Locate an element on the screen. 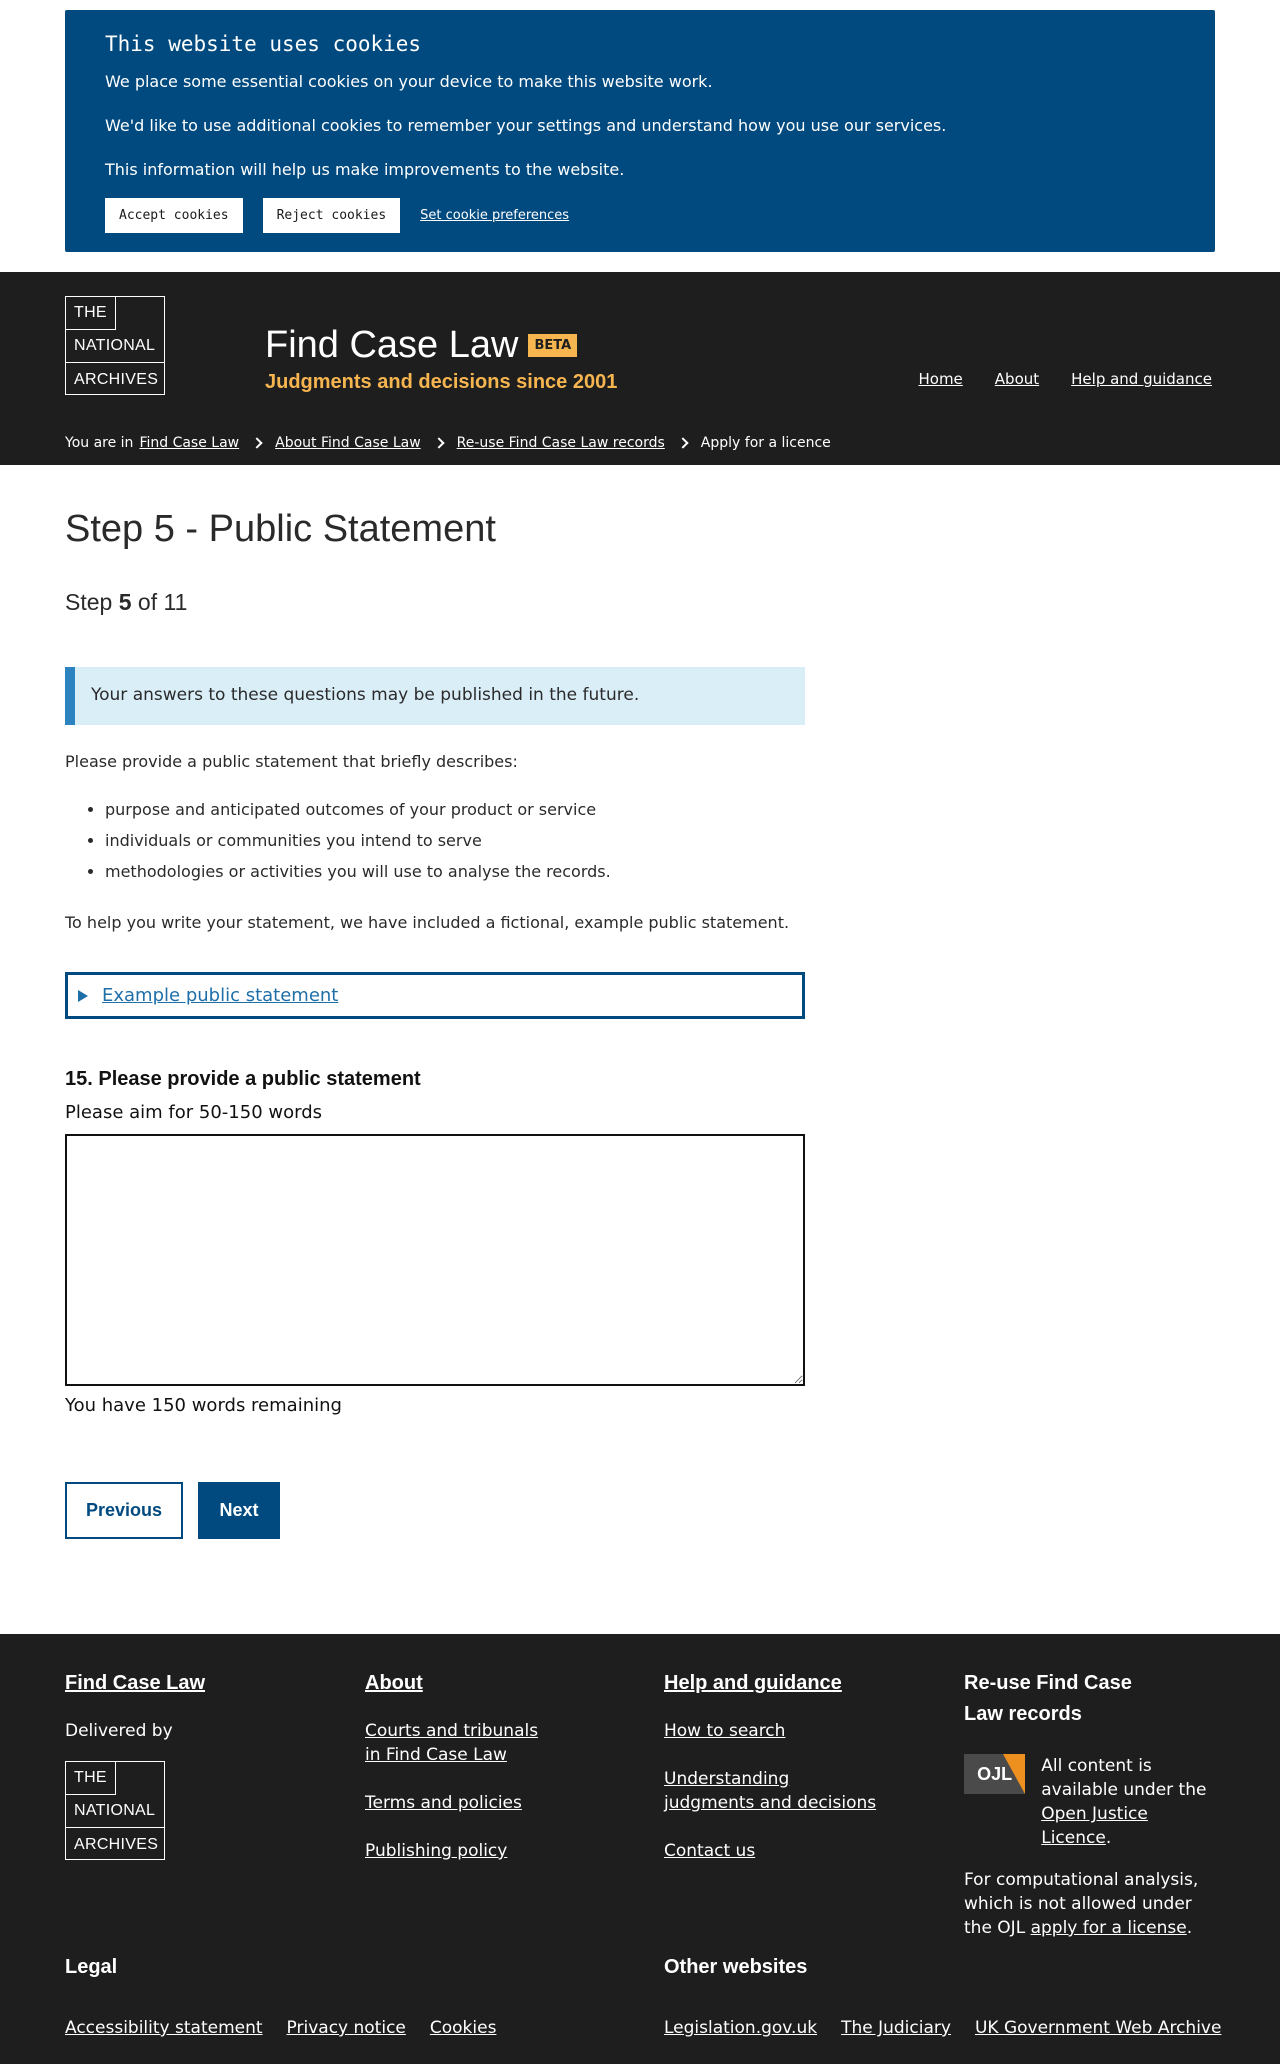  triangle-right-icon is located at coordinates (83, 995).